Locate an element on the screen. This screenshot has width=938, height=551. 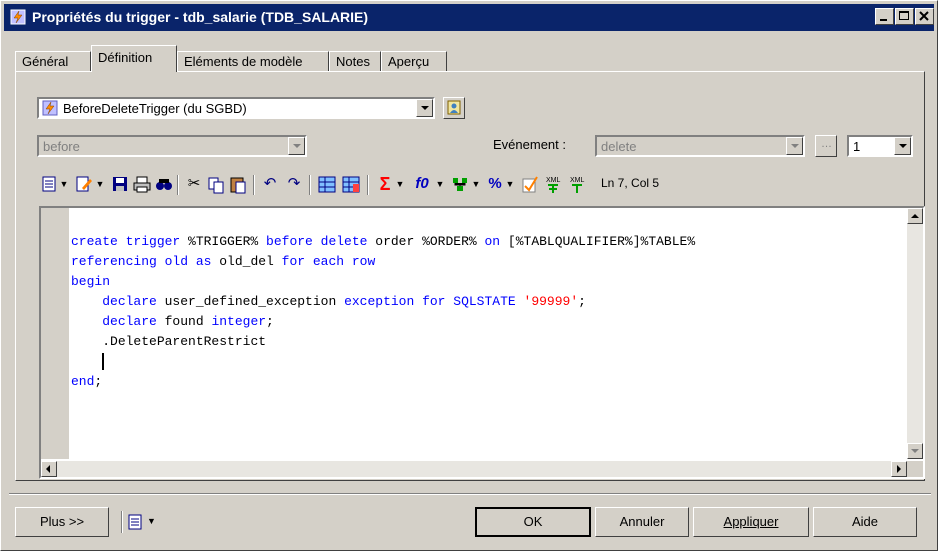
insert-template-icon is located at coordinates (327, 184).